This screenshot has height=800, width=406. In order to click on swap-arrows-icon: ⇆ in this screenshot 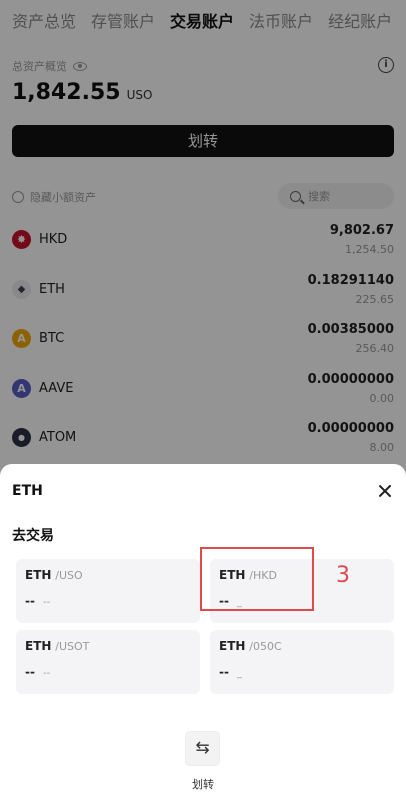, I will do `click(202, 748)`.